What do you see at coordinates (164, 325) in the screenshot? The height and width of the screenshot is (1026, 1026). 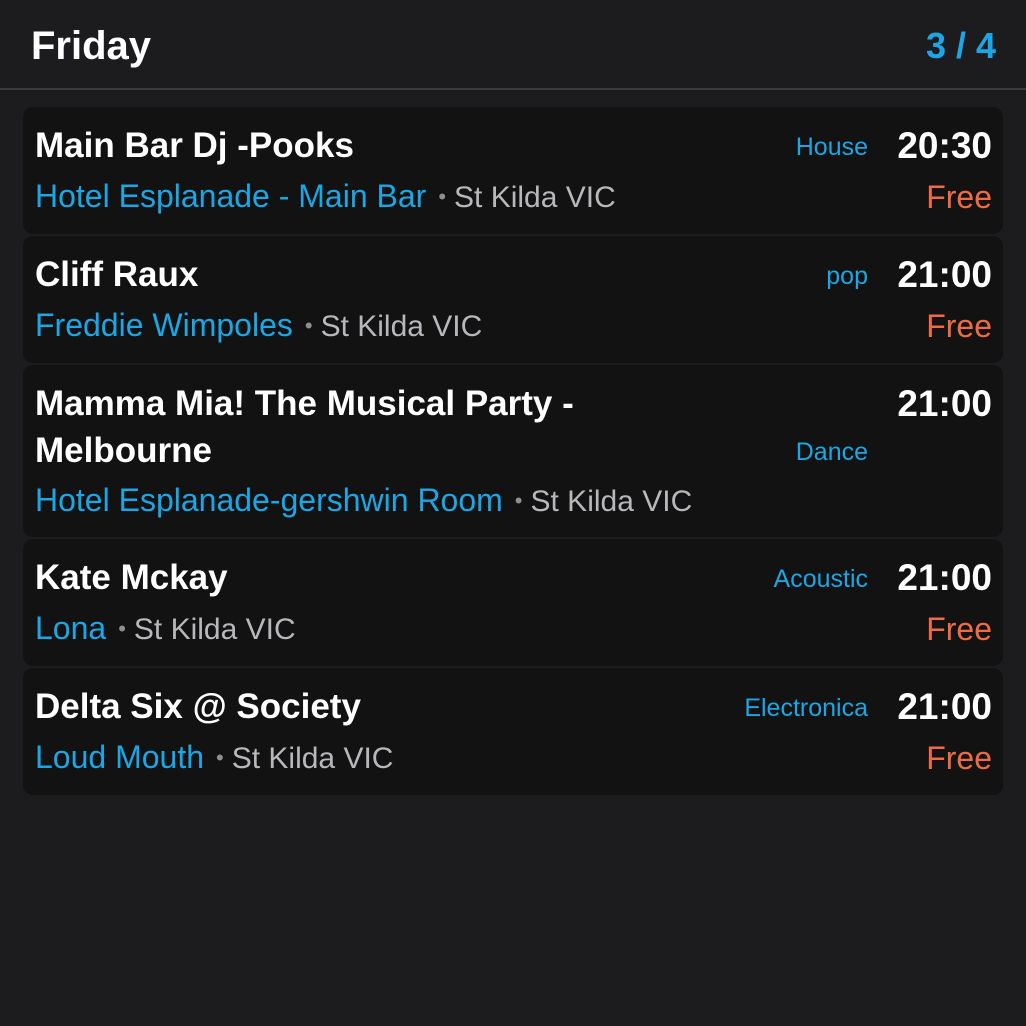 I see `venue-link: Freddie Wimpoles` at bounding box center [164, 325].